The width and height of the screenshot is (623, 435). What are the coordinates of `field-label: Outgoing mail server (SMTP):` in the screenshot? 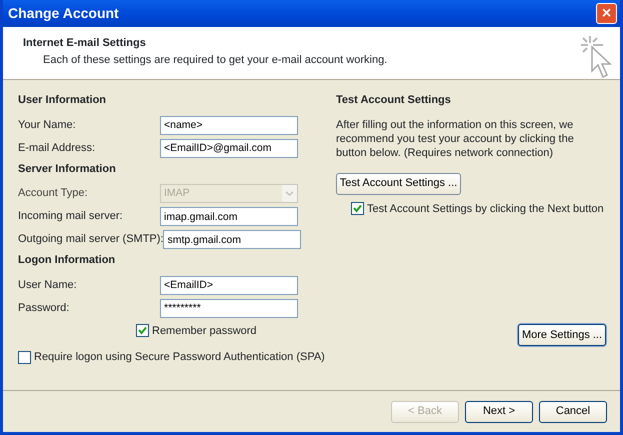 It's located at (91, 240).